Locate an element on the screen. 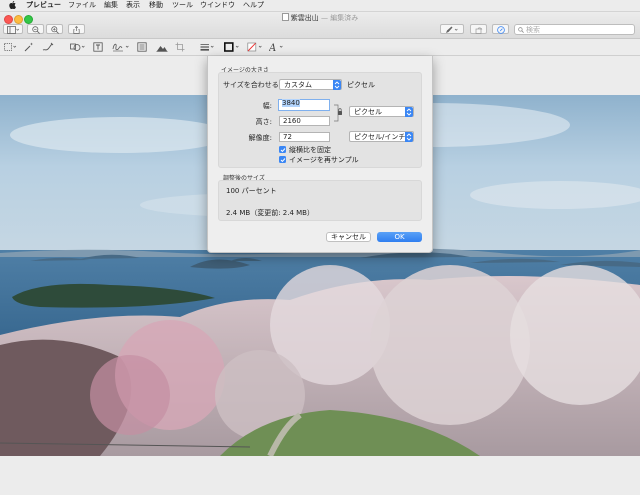  border-color-icon is located at coordinates (231, 47).